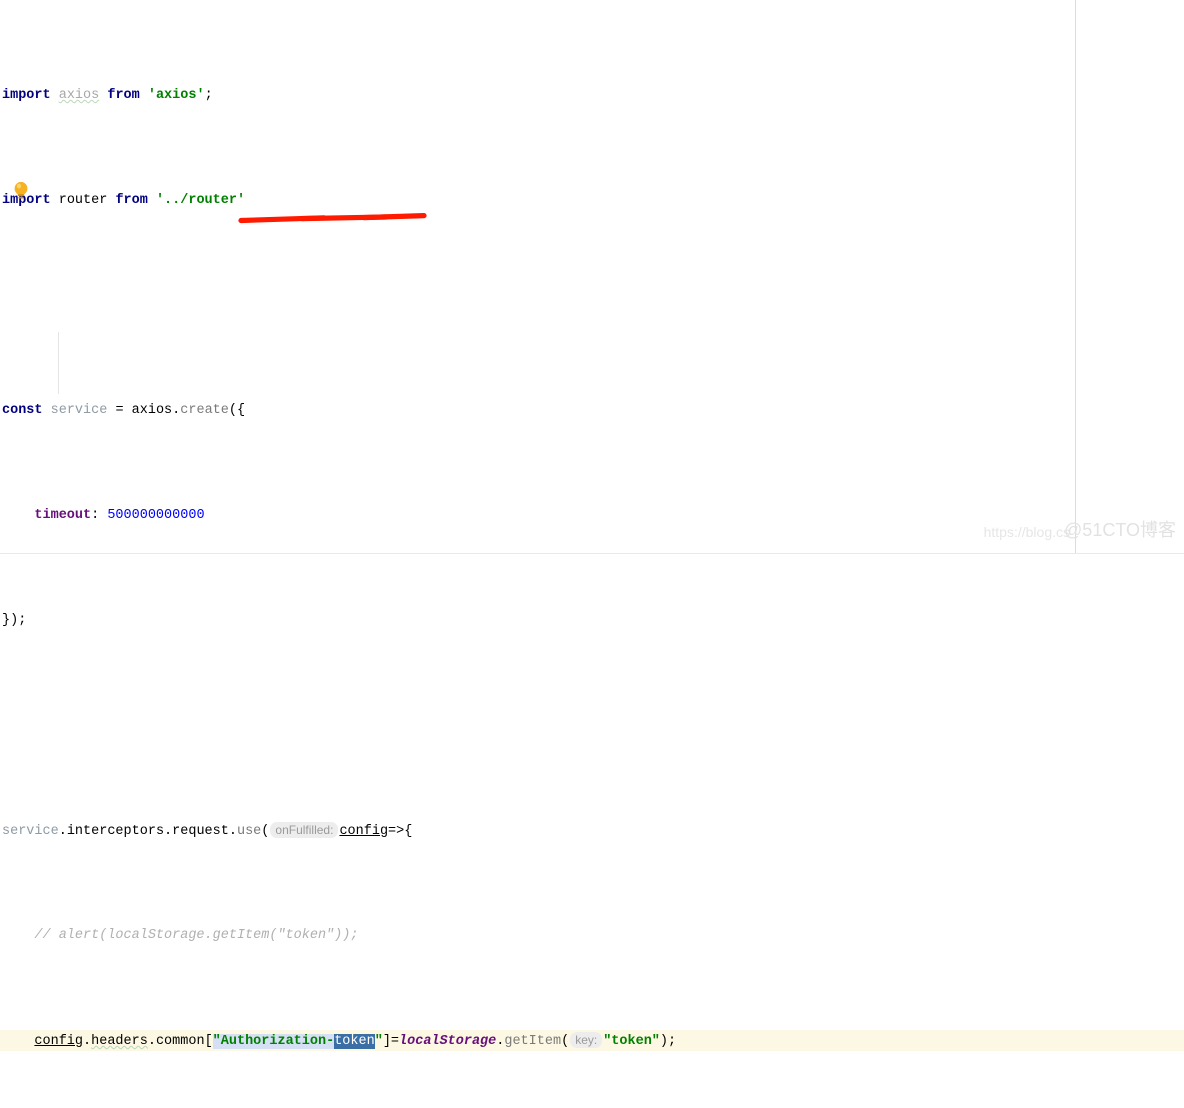 Image resolution: width=1184 pixels, height=1108 pixels. What do you see at coordinates (304, 830) in the screenshot?
I see `inlay-hint-onfulfilled-request: onFulfilled:` at bounding box center [304, 830].